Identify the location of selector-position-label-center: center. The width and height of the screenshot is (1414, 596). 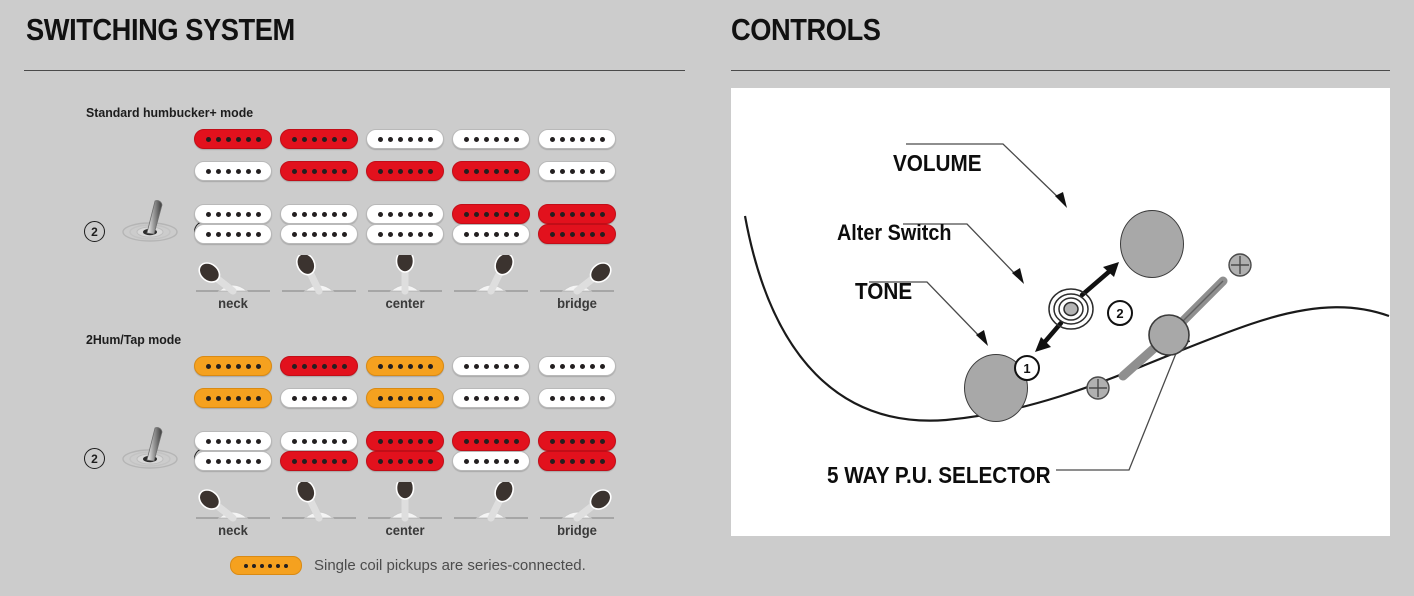
(405, 530).